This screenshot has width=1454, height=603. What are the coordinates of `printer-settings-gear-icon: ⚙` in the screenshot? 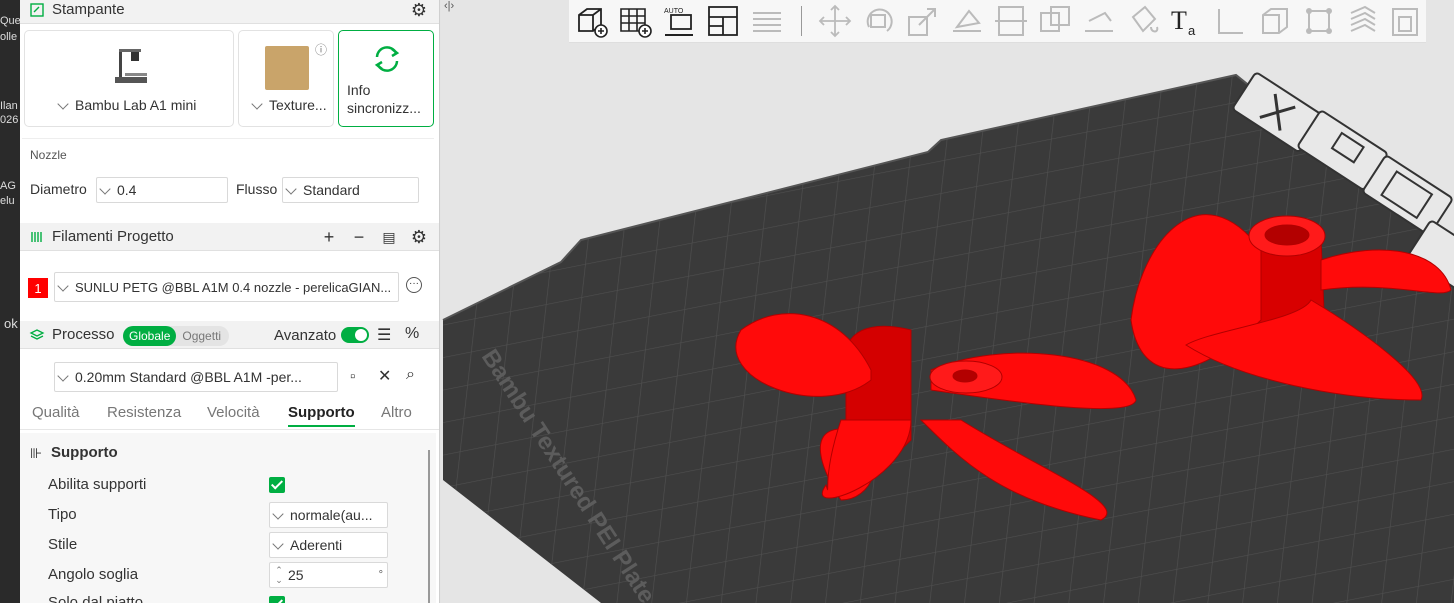 It's located at (419, 10).